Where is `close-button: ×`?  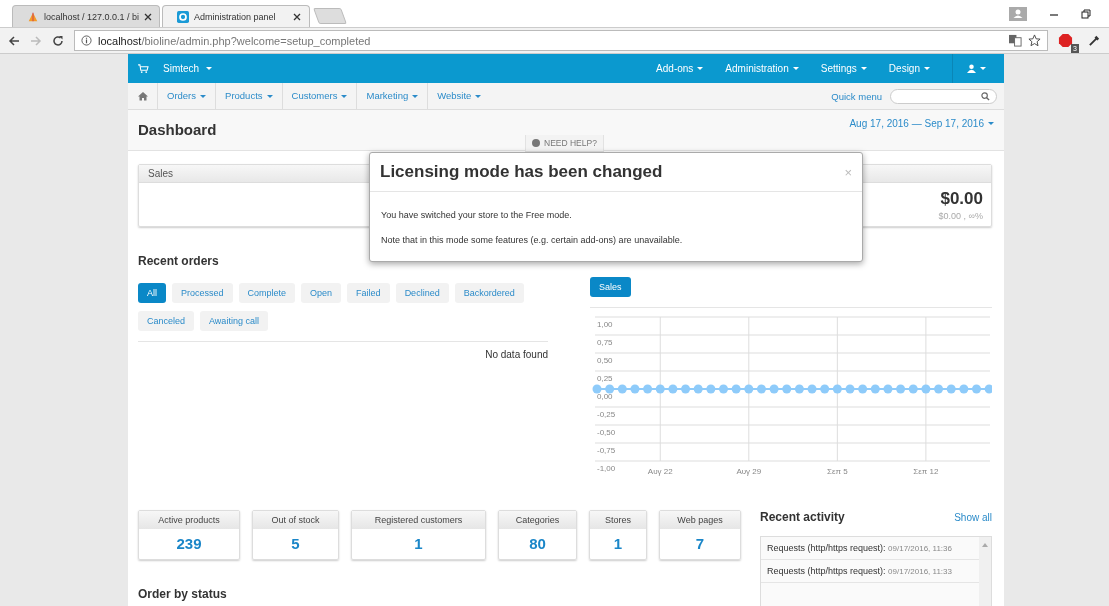
close-button: × is located at coordinates (848, 172).